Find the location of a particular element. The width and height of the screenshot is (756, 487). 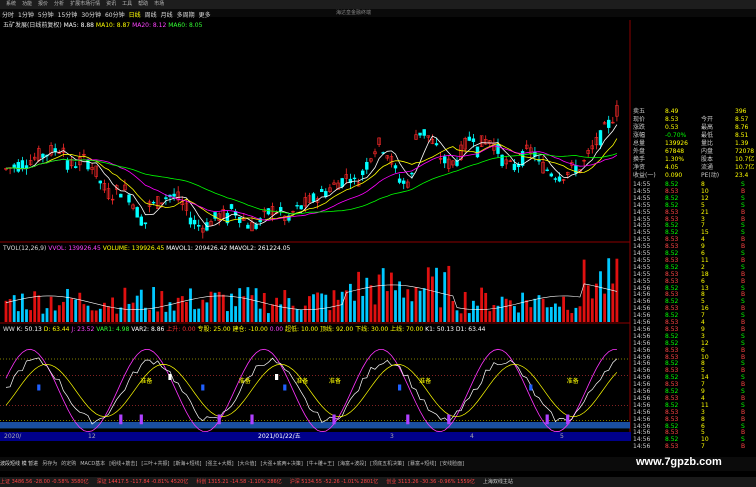

quote-value: 396 is located at coordinates (741, 111).